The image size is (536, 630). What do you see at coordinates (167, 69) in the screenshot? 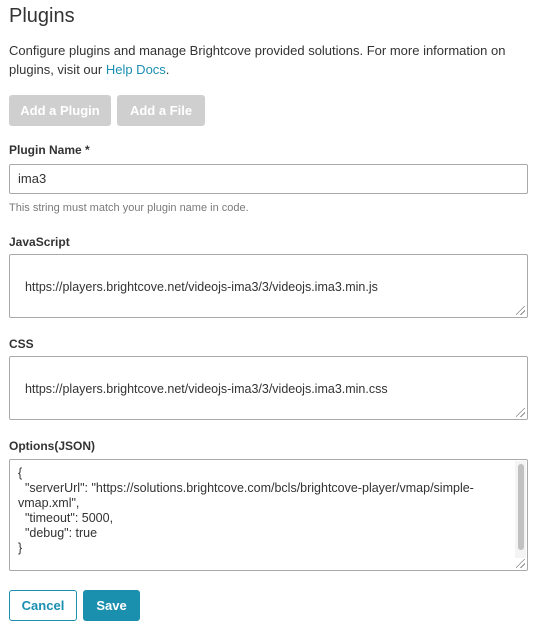
I see `intro-end: .` at bounding box center [167, 69].